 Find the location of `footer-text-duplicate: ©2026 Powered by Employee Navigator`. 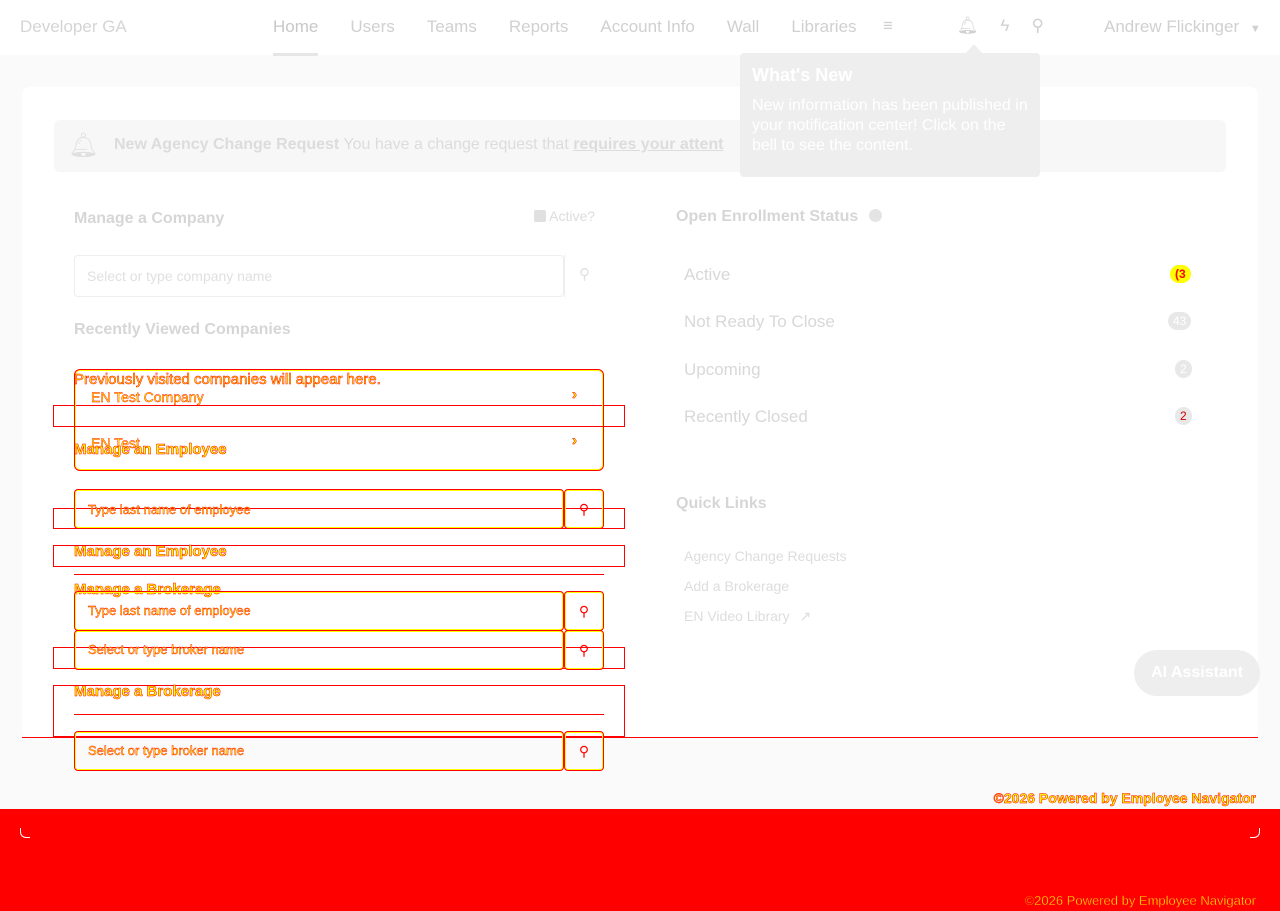

footer-text-duplicate: ©2026 Powered by Employee Navigator is located at coordinates (1140, 900).